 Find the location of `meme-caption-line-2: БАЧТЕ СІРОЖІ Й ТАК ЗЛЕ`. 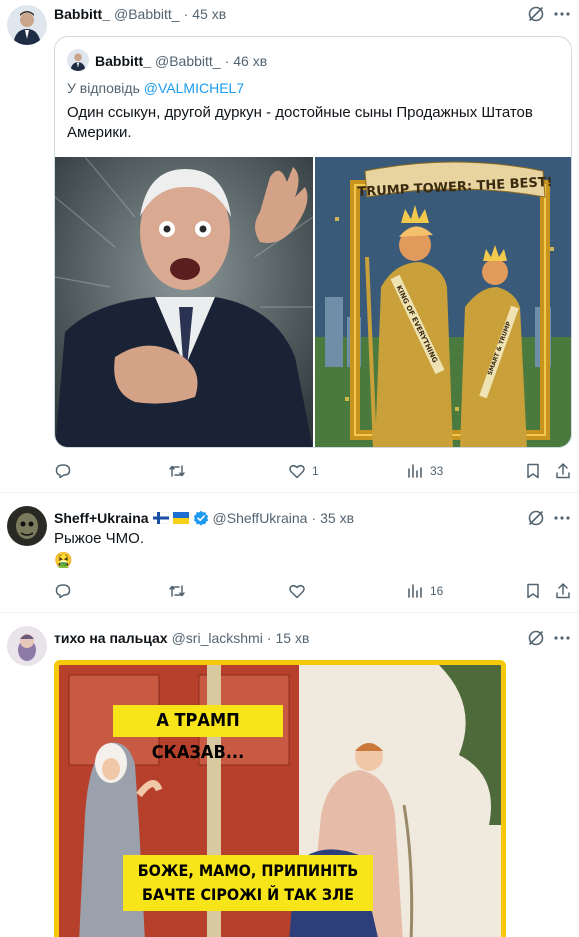

meme-caption-line-2: БАЧТЕ СІРОЖІ Й ТАК ЗЛЕ is located at coordinates (248, 894).